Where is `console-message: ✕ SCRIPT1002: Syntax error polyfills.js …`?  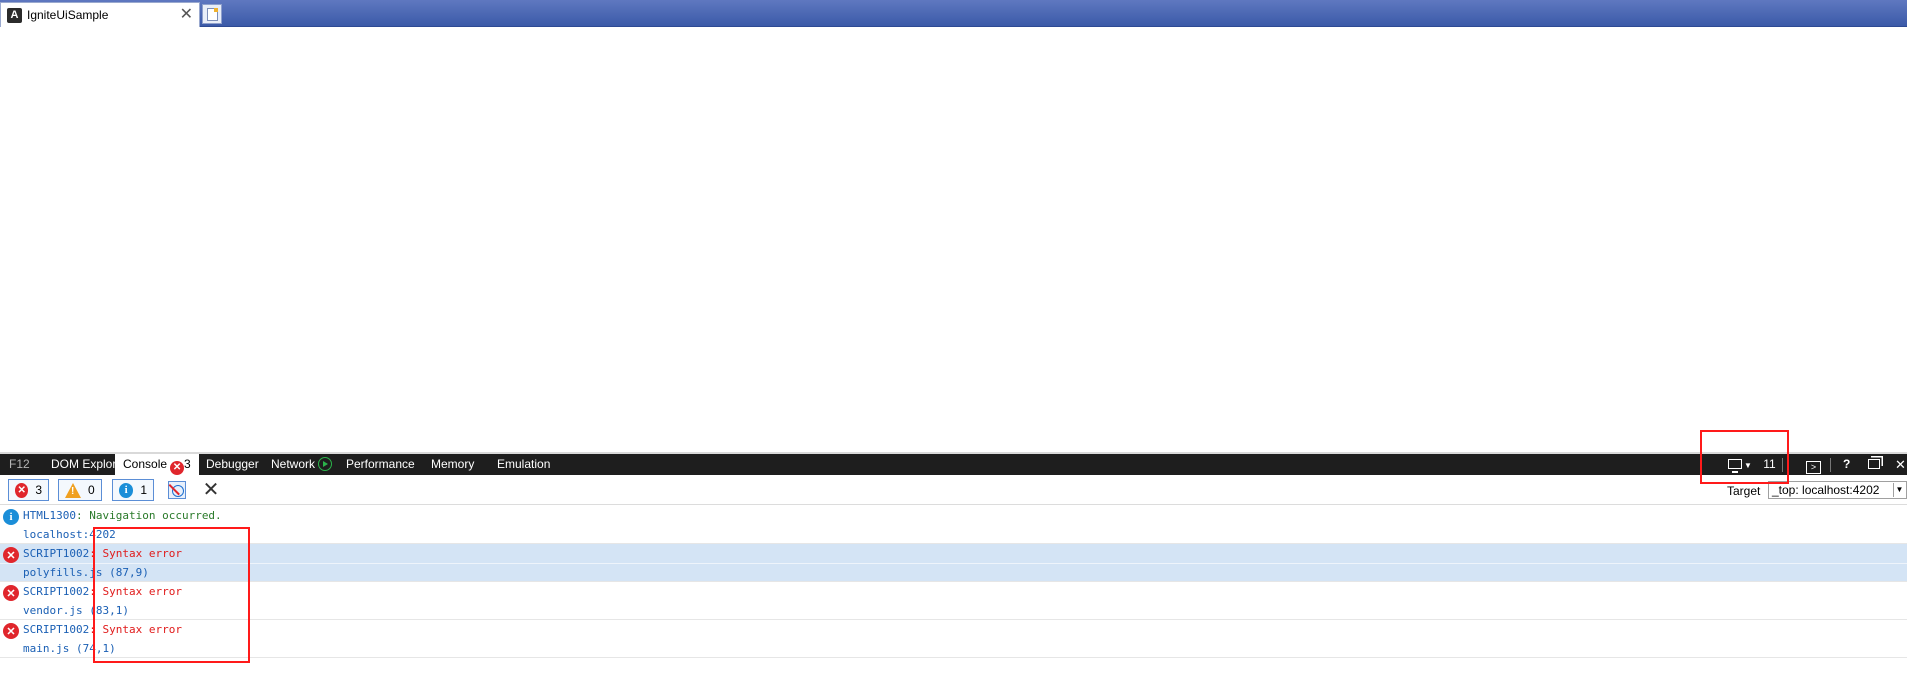 console-message: ✕ SCRIPT1002: Syntax error polyfills.js … is located at coordinates (953, 563).